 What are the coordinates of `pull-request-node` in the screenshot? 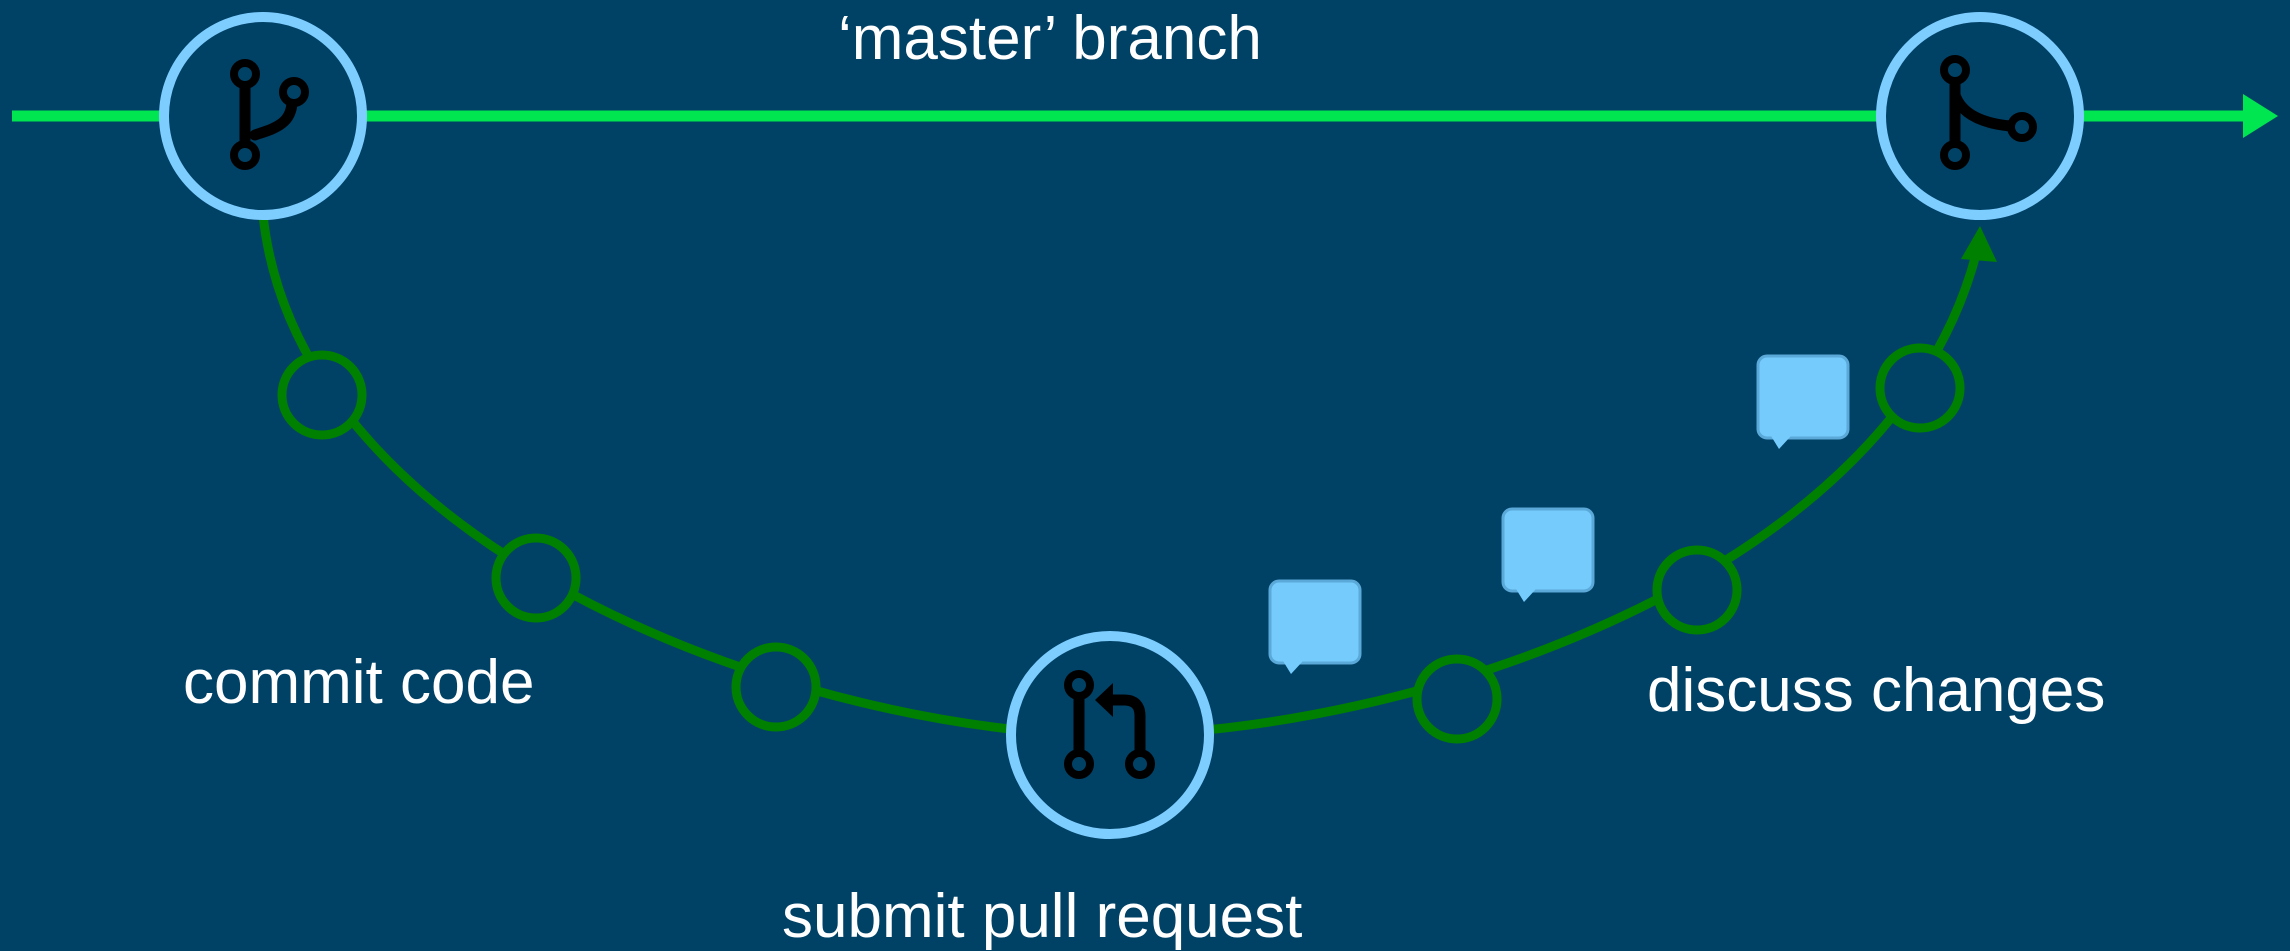 It's located at (1110, 735).